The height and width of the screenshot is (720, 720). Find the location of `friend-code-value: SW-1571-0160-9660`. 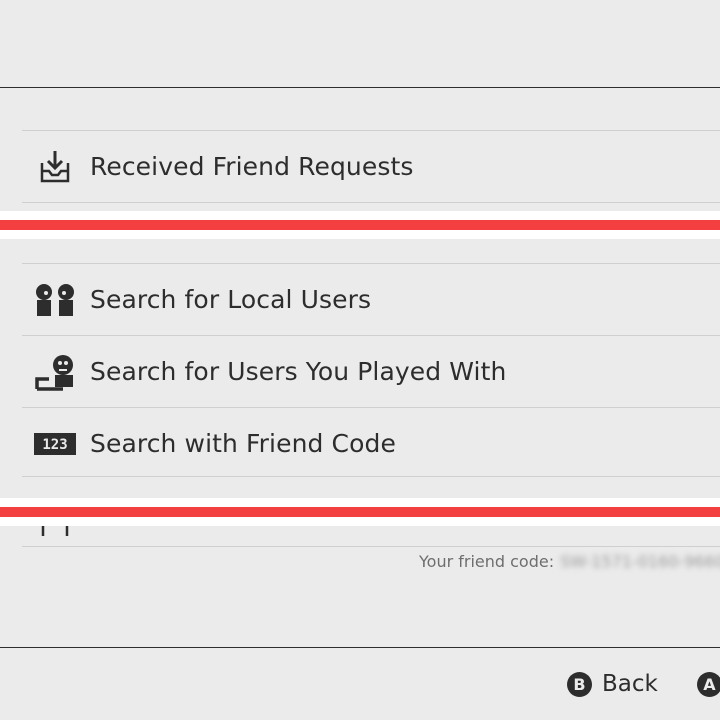

friend-code-value: SW-1571-0160-9660 is located at coordinates (640, 561).